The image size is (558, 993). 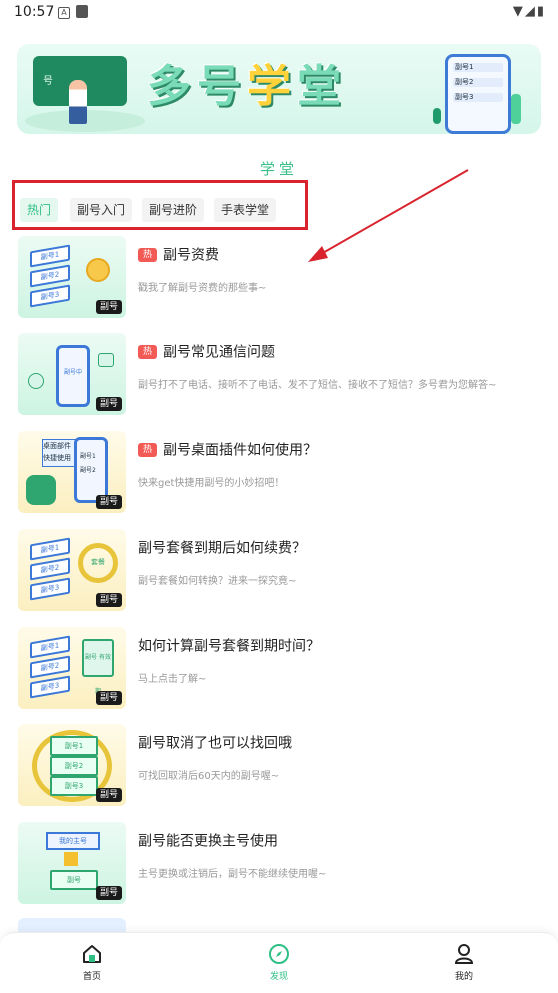 I want to click on banner-title-char: 号, so click(x=222, y=86).